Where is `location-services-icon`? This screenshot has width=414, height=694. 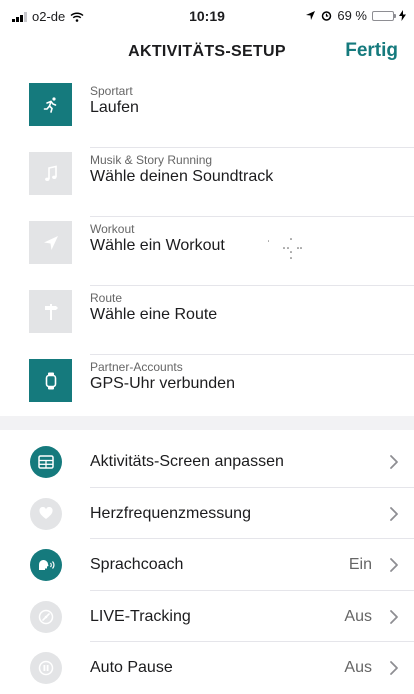 location-services-icon is located at coordinates (311, 15).